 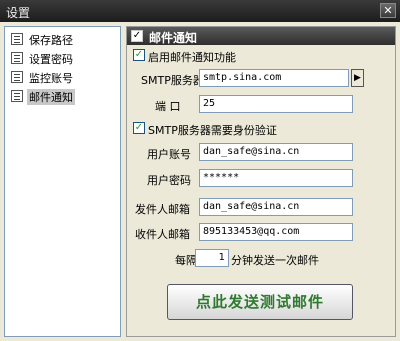 What do you see at coordinates (276, 178) in the screenshot?
I see `password-field: ******` at bounding box center [276, 178].